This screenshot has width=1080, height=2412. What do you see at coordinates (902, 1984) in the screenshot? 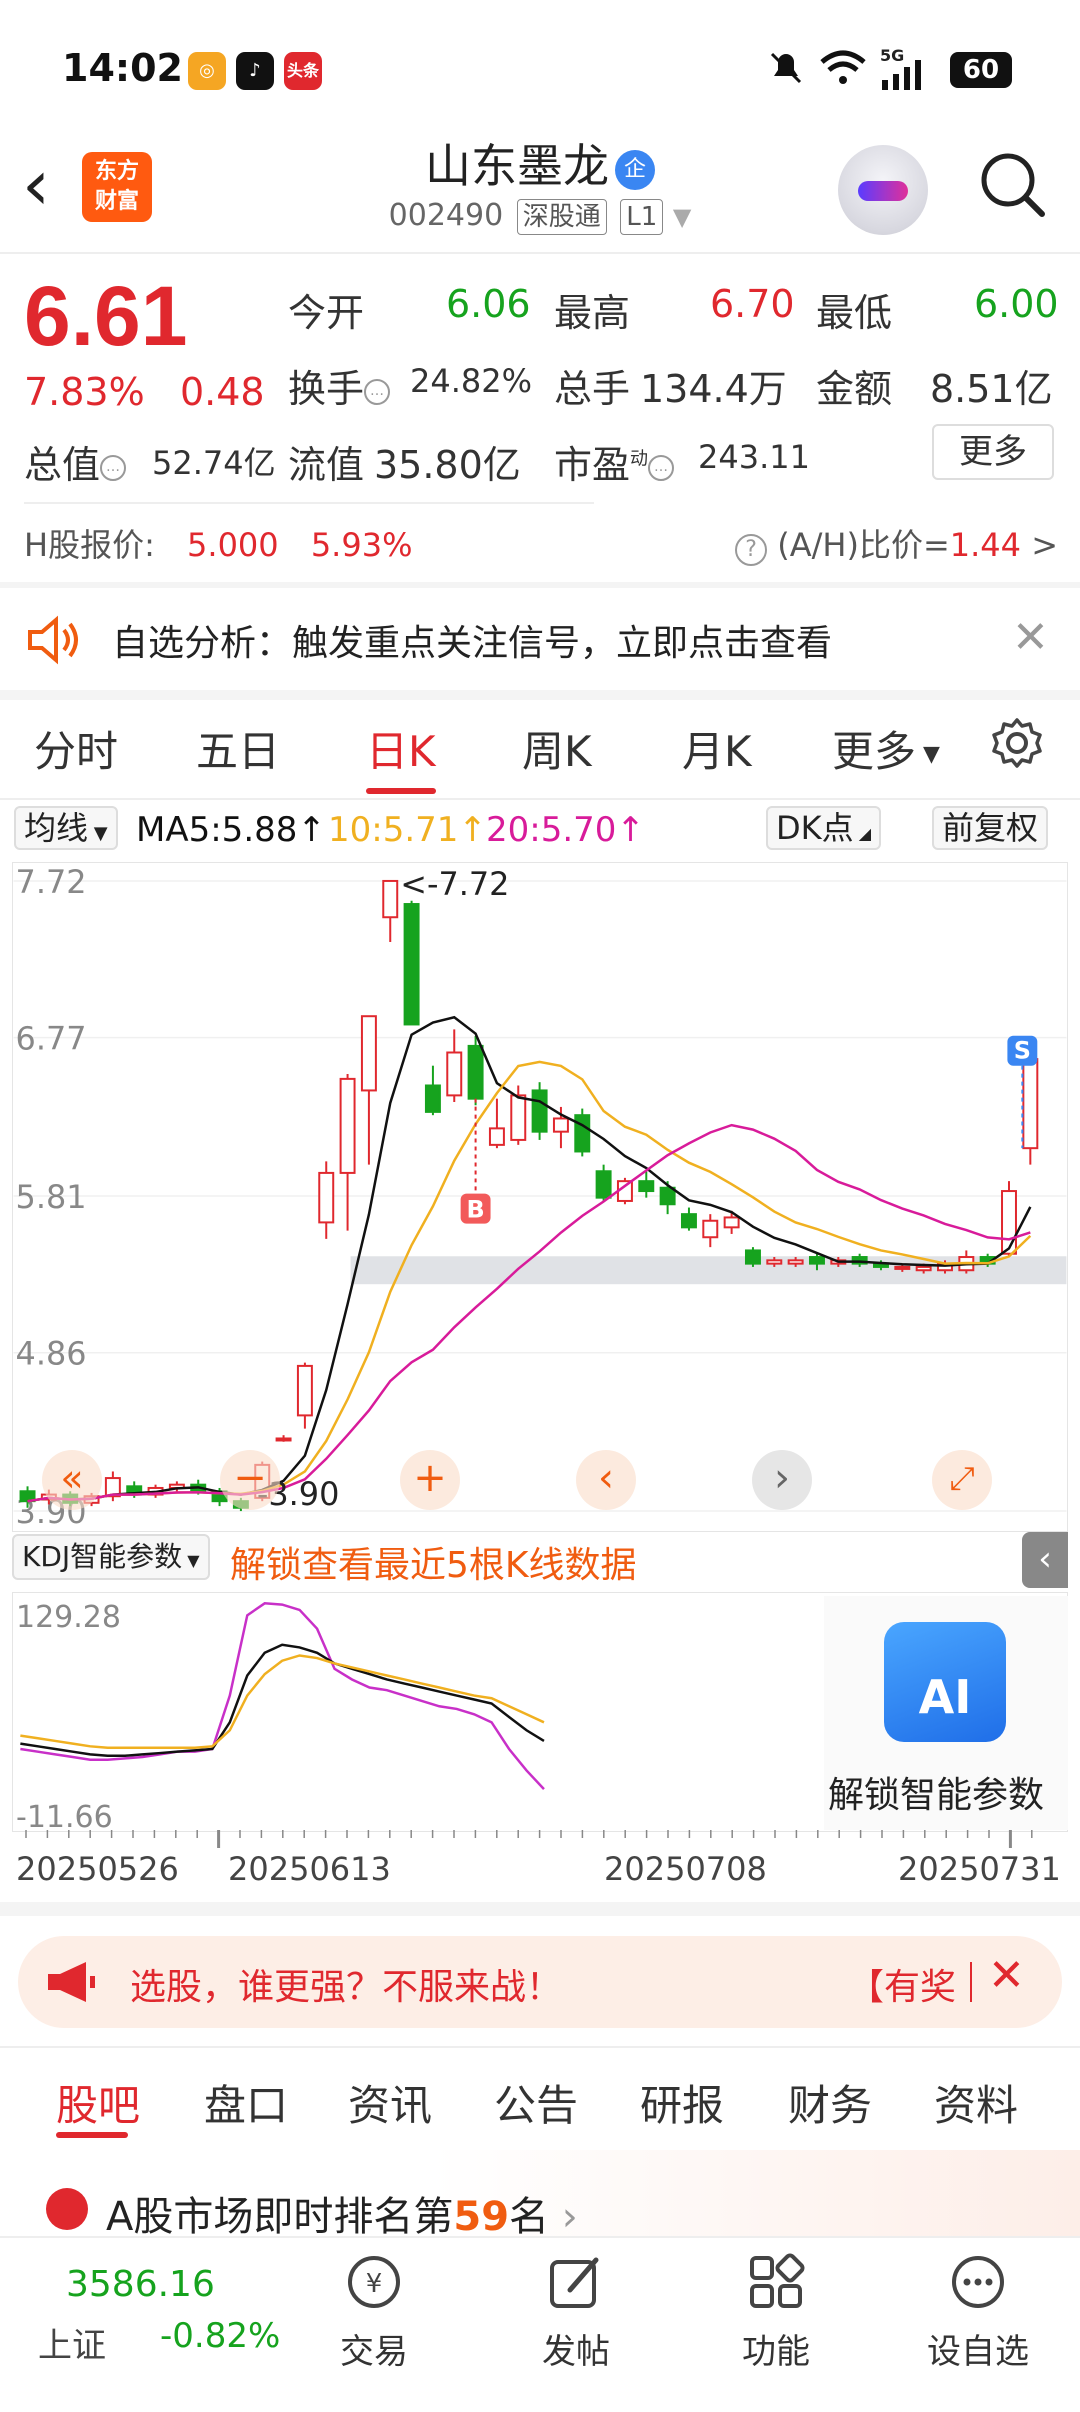
I see `promo-reward: 【有奖` at bounding box center [902, 1984].